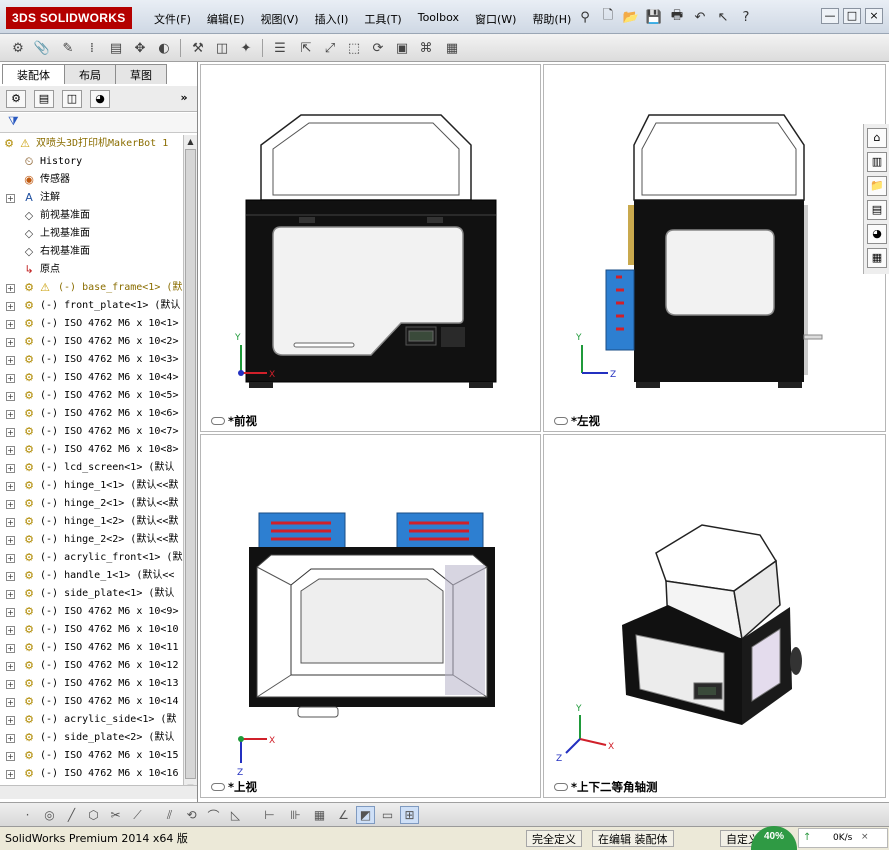 This screenshot has width=889, height=850. I want to click on polygon-icon: ⬡, so click(93, 815).